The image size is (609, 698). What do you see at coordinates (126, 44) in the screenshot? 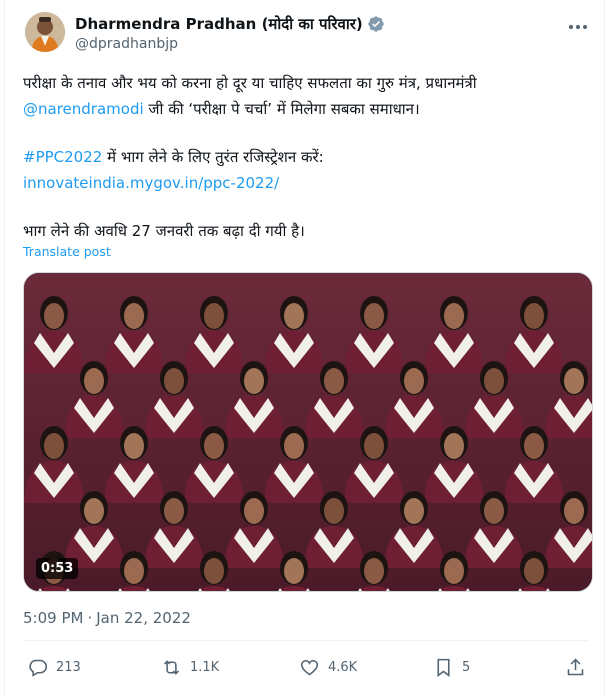
I see `author-handle: @dpradhanbjp` at bounding box center [126, 44].